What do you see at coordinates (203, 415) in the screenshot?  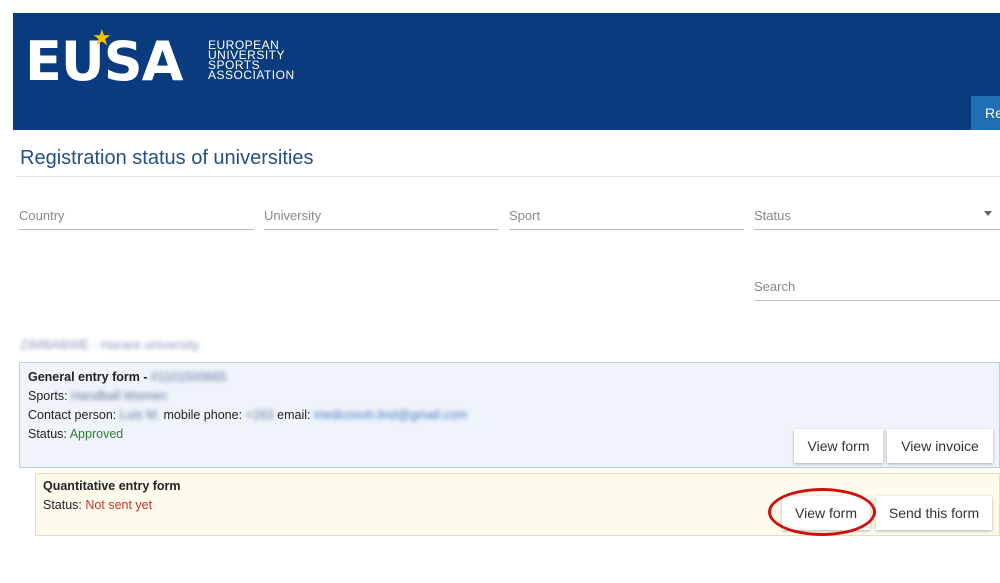 I see `phone-label: mobile phone:` at bounding box center [203, 415].